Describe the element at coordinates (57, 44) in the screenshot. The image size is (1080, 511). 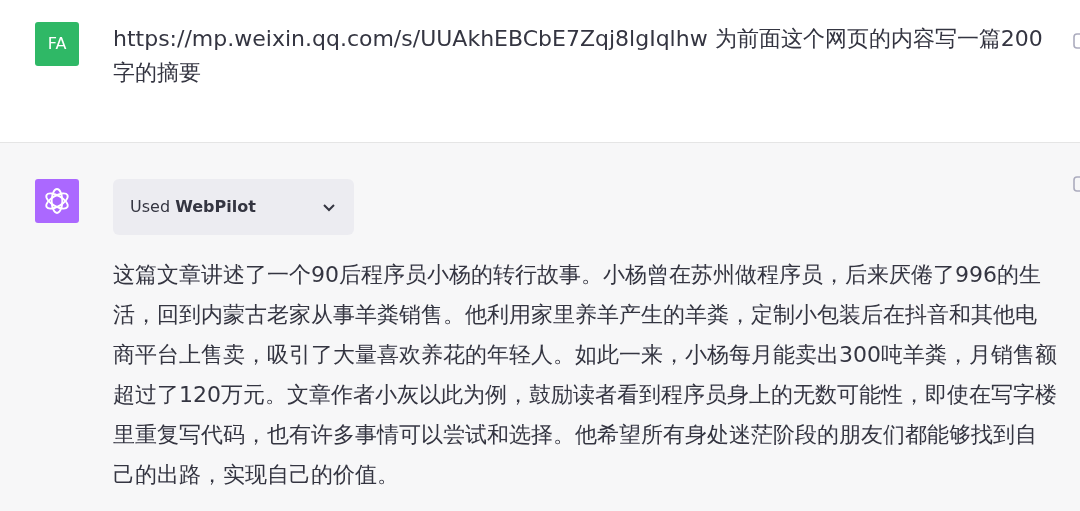
I see `user-avatar: FA` at that location.